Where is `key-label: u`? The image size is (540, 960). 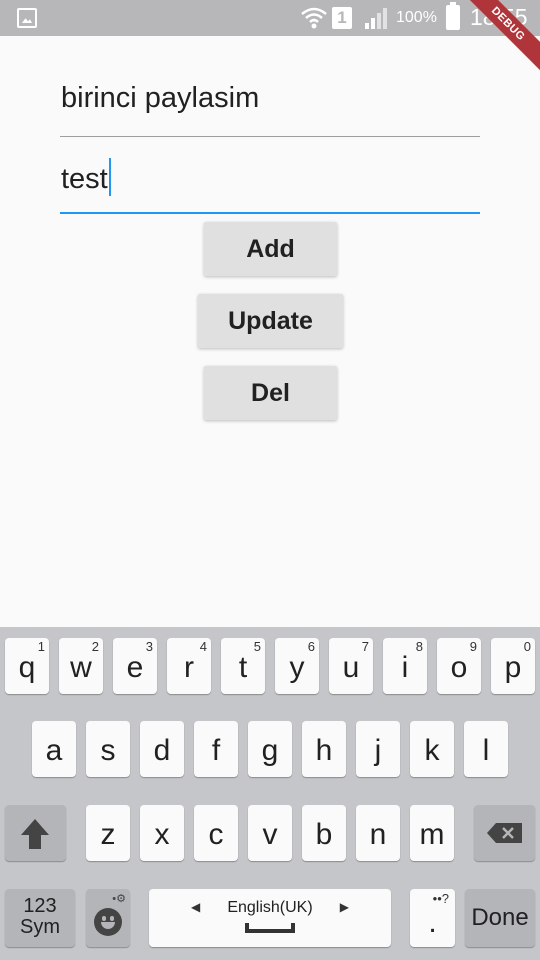
key-label: u is located at coordinates (351, 667).